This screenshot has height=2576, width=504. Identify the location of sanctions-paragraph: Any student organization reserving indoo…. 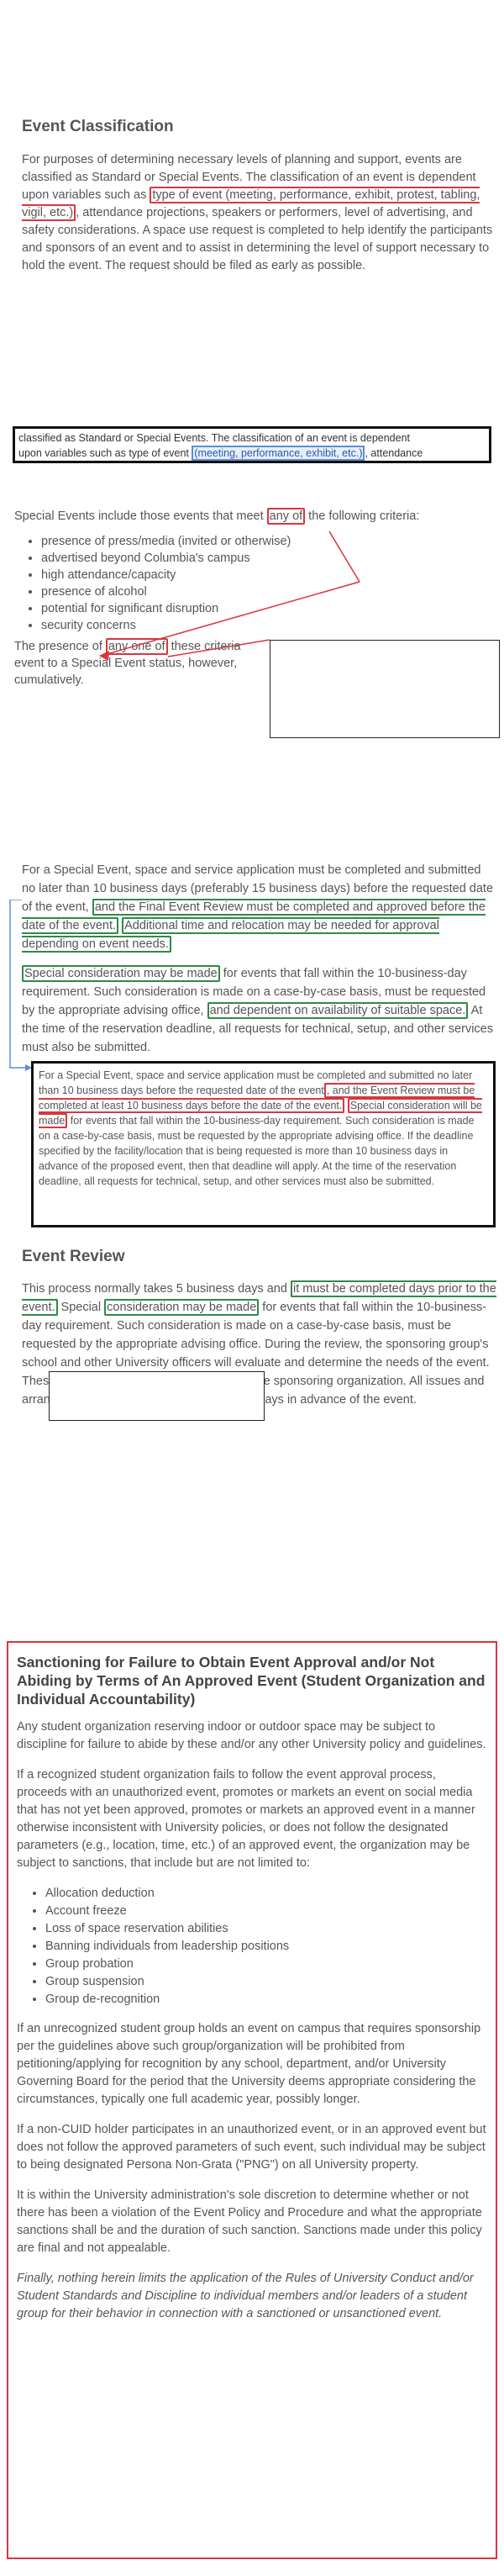
(251, 1736).